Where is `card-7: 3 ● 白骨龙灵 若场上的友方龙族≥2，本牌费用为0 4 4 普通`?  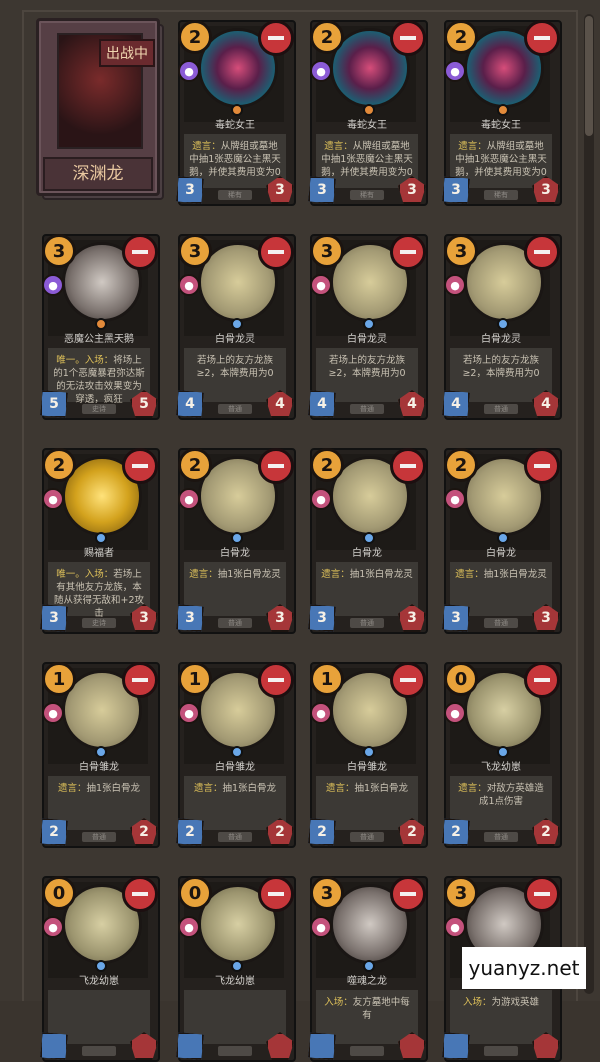
card-7: 3 ● 白骨龙灵 若场上的友方龙族≥2，本牌费用为0 4 4 普通 is located at coordinates (501, 325).